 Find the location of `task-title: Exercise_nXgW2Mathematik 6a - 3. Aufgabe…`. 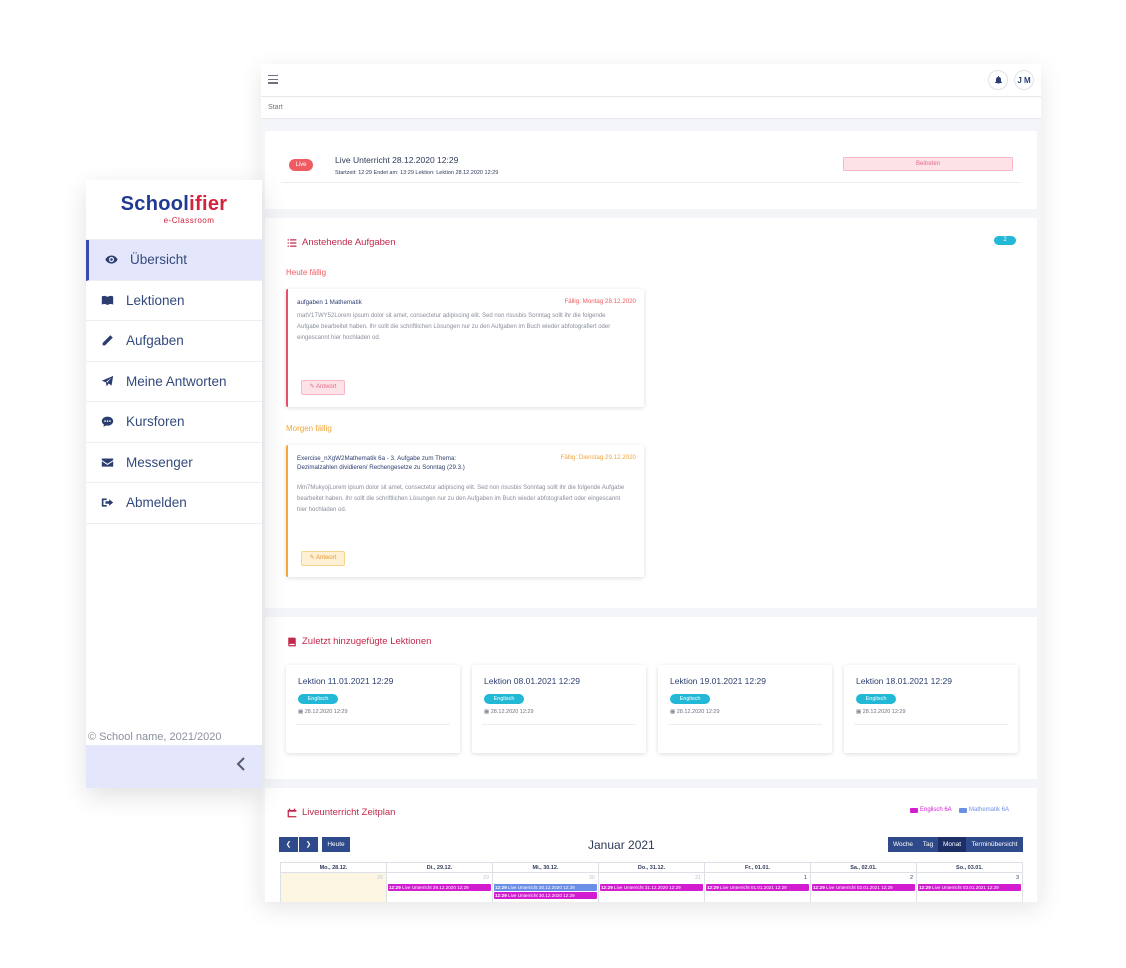

task-title: Exercise_nXgW2Mathematik 6a - 3. Aufgabe… is located at coordinates (392, 463).